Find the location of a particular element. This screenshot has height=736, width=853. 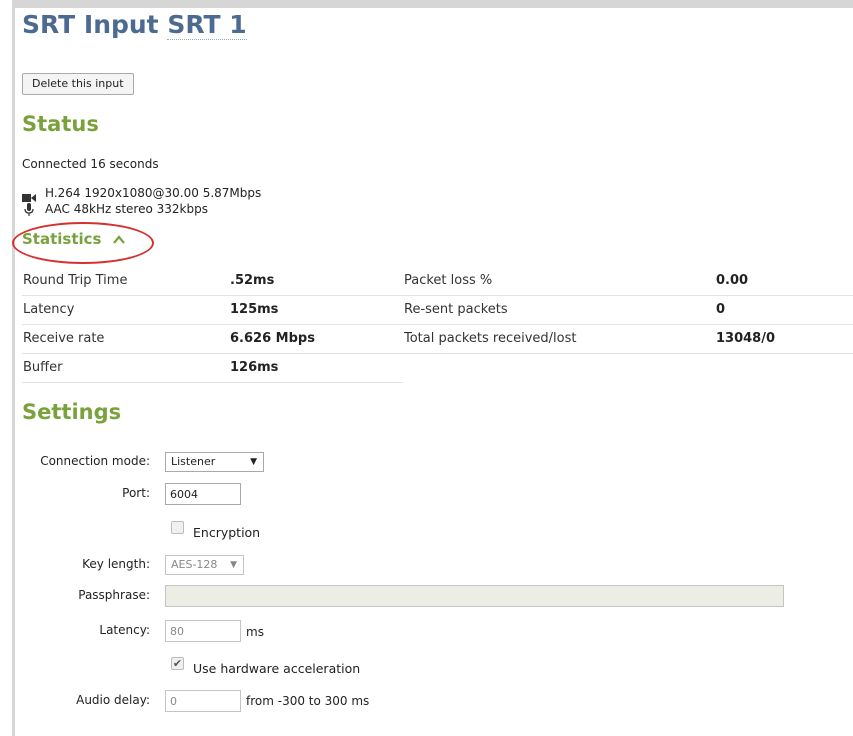

checkmark-icon: ✔ is located at coordinates (177, 663).